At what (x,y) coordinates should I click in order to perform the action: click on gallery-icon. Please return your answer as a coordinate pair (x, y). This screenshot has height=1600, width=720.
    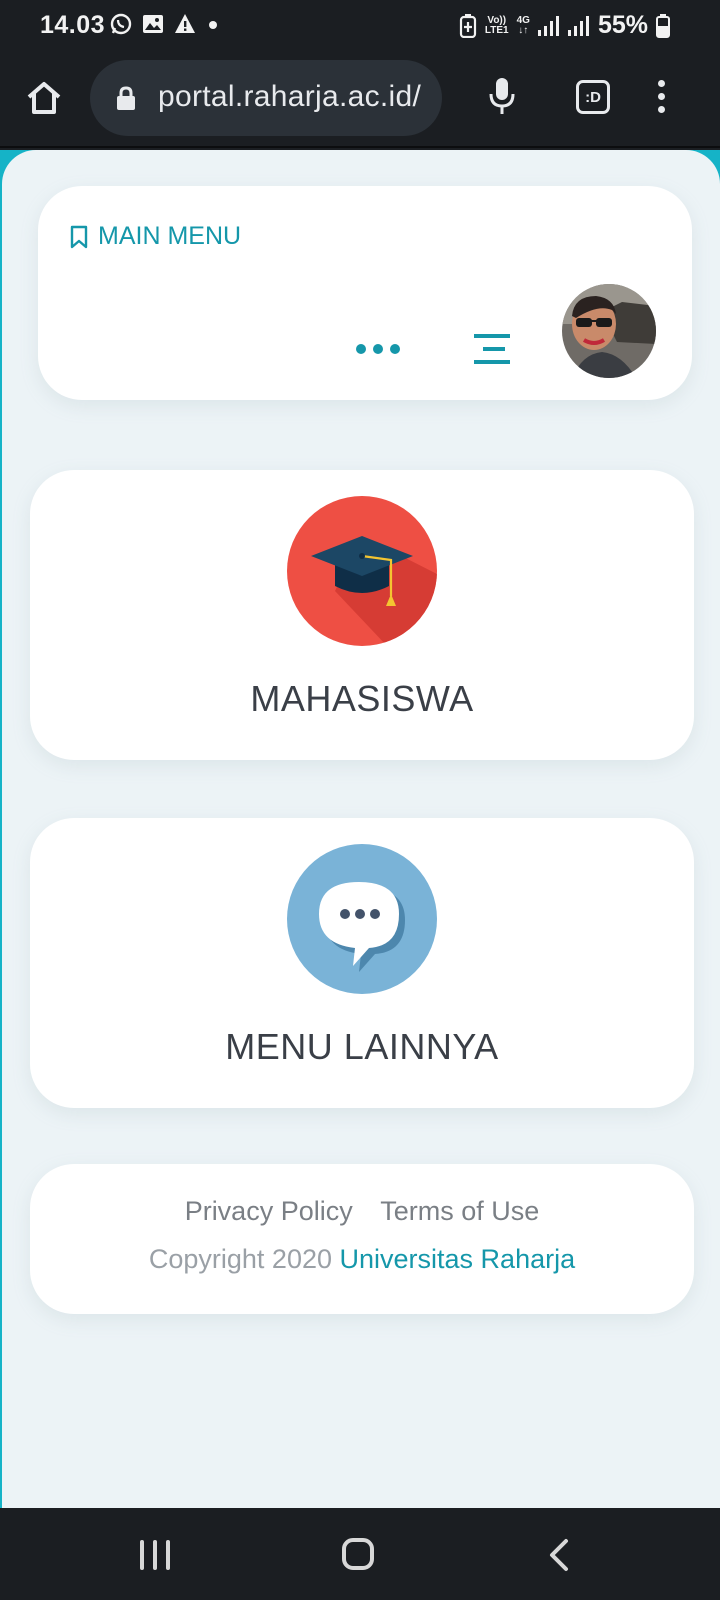
    Looking at the image, I should click on (153, 24).